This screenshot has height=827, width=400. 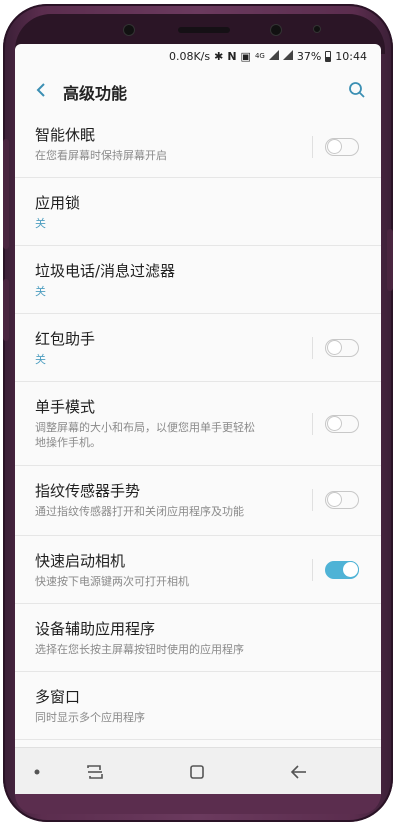 I want to click on search-icon, so click(x=357, y=90).